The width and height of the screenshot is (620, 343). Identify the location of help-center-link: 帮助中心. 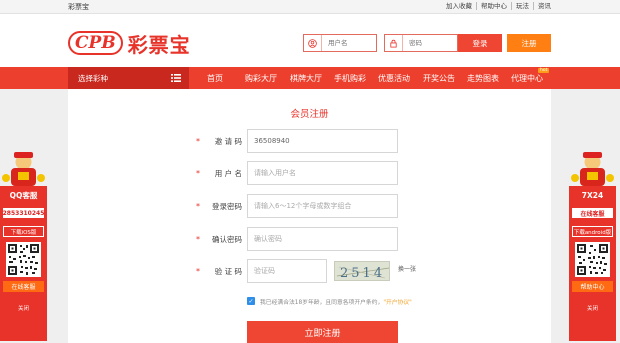
(493, 6).